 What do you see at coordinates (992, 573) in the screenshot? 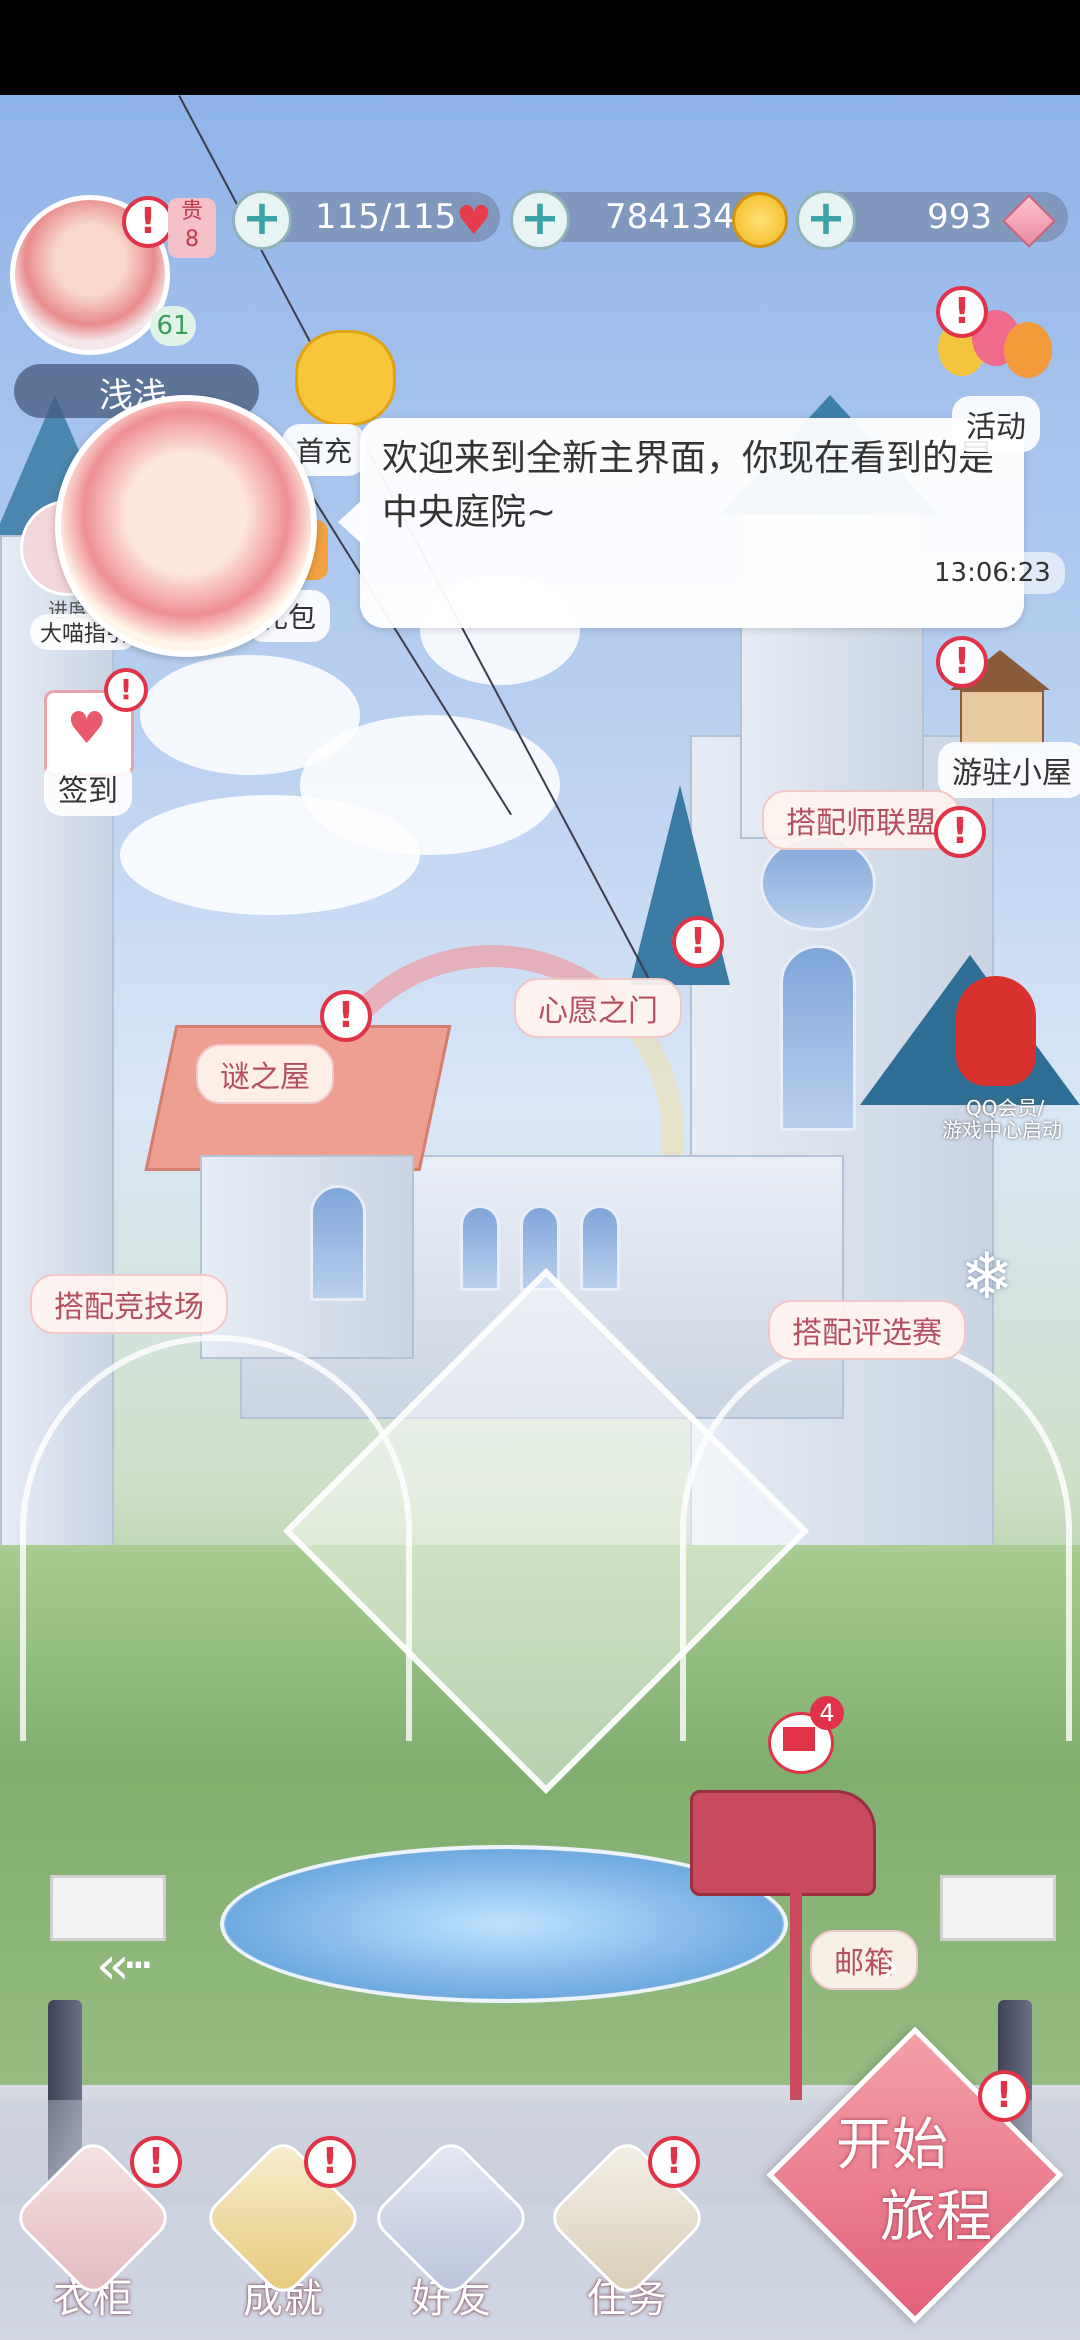
I see `event-timer: 13:06:23` at bounding box center [992, 573].